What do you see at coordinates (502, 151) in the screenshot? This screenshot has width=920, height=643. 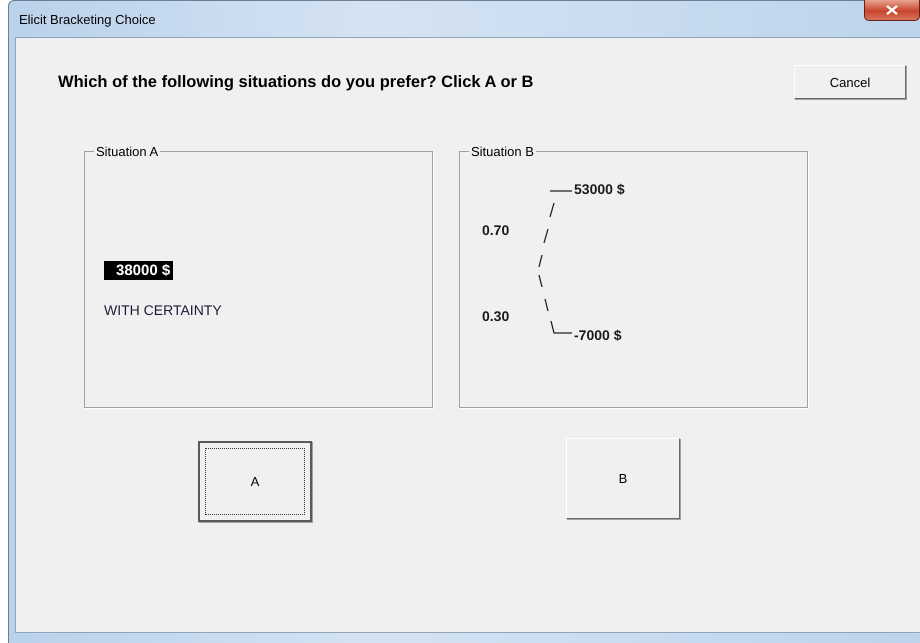 I see `group-title: Situation B` at bounding box center [502, 151].